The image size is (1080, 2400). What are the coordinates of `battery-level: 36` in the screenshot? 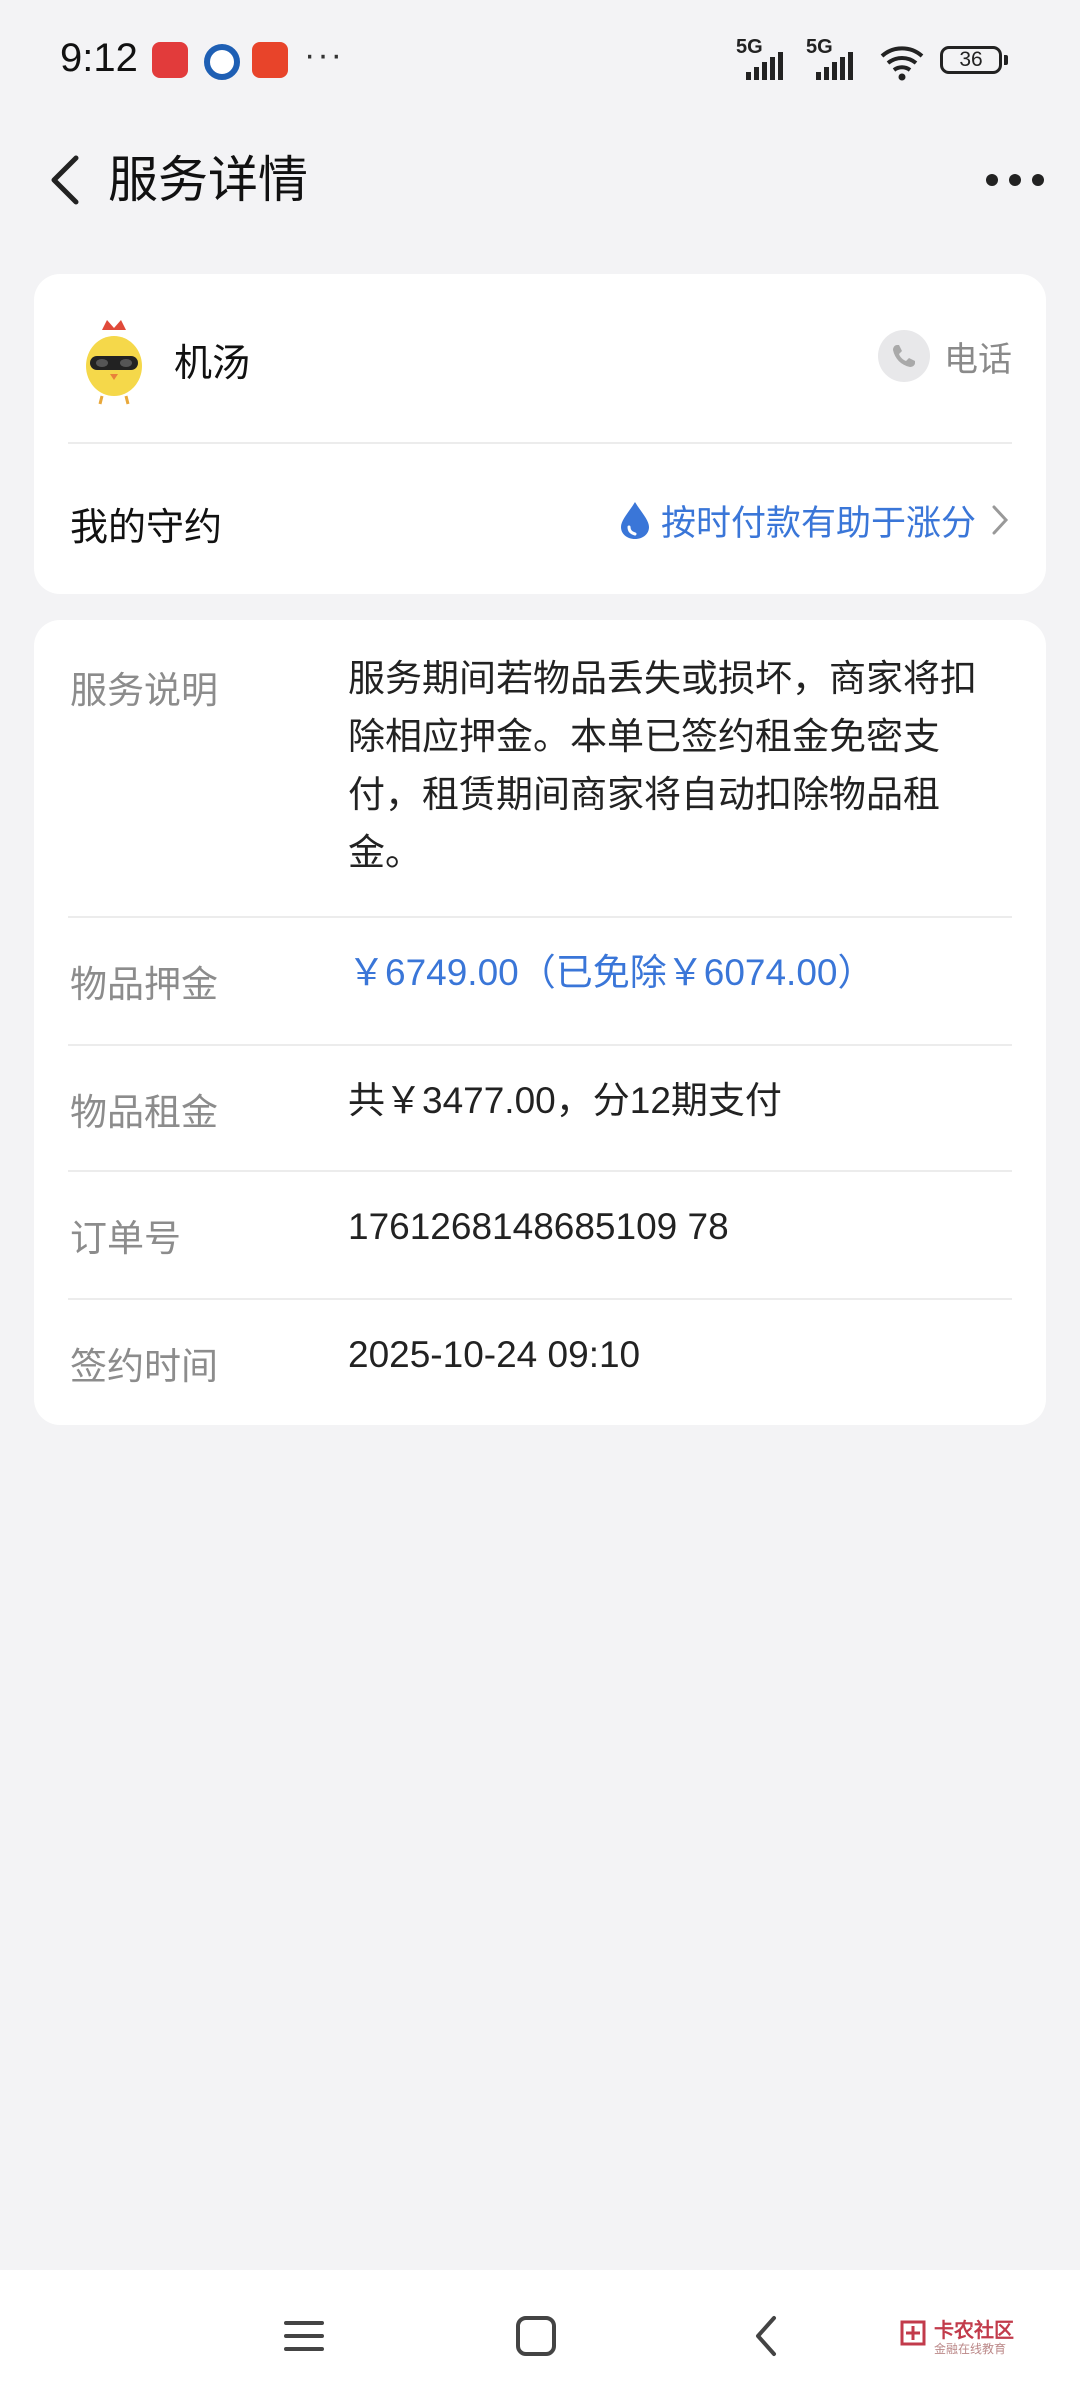 It's located at (971, 59).